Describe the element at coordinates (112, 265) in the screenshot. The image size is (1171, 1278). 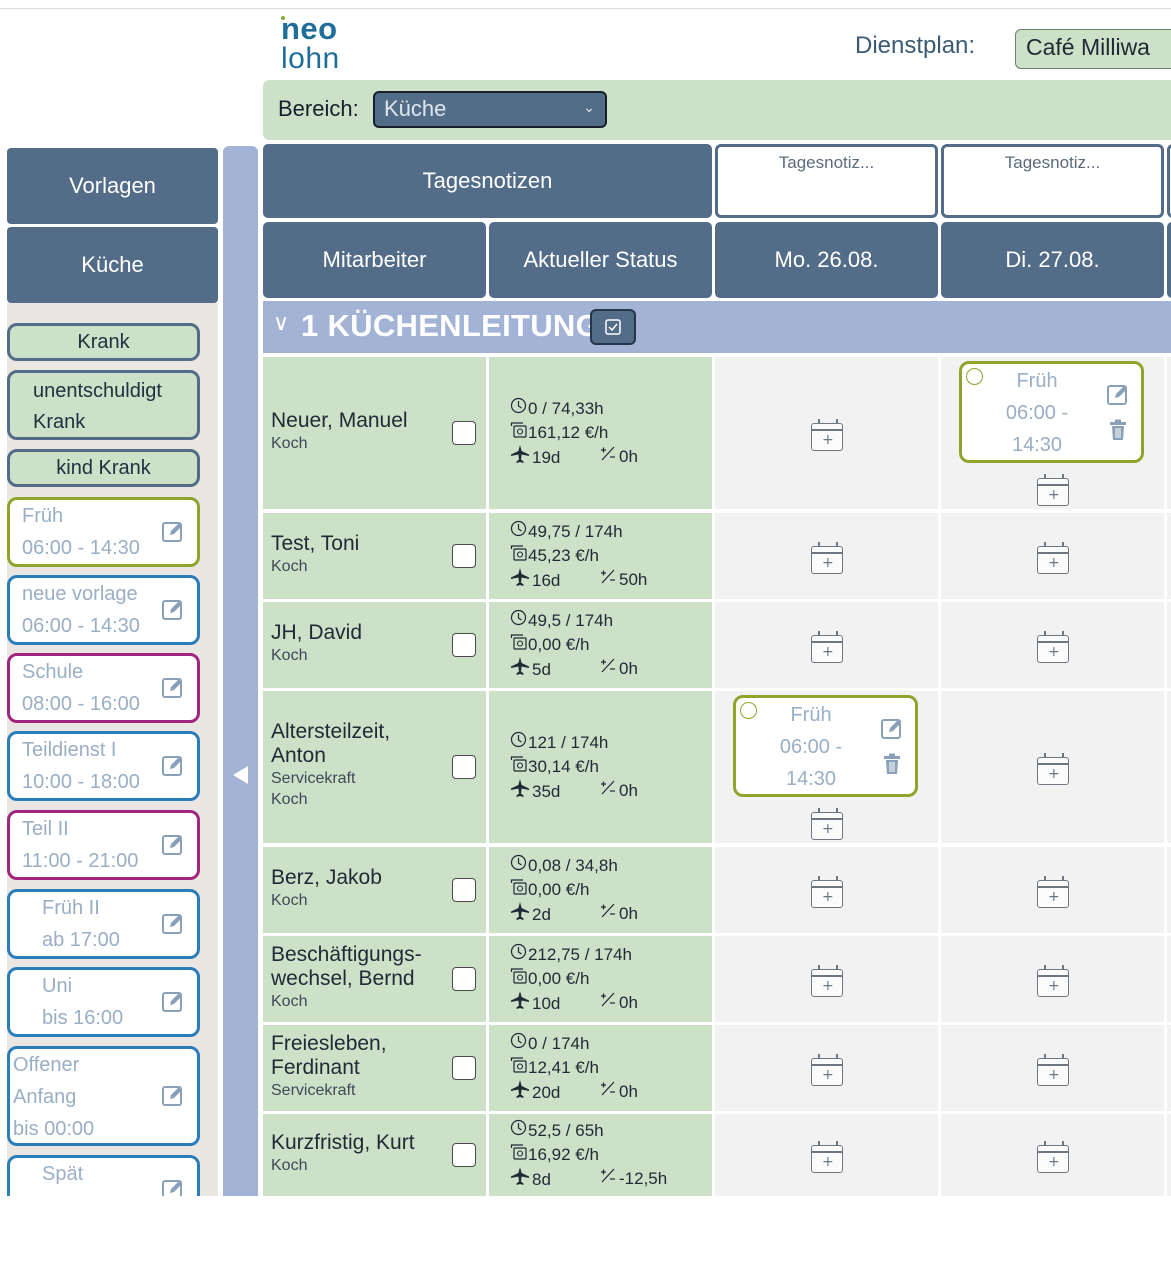
I see `kueche-button: Küche` at that location.